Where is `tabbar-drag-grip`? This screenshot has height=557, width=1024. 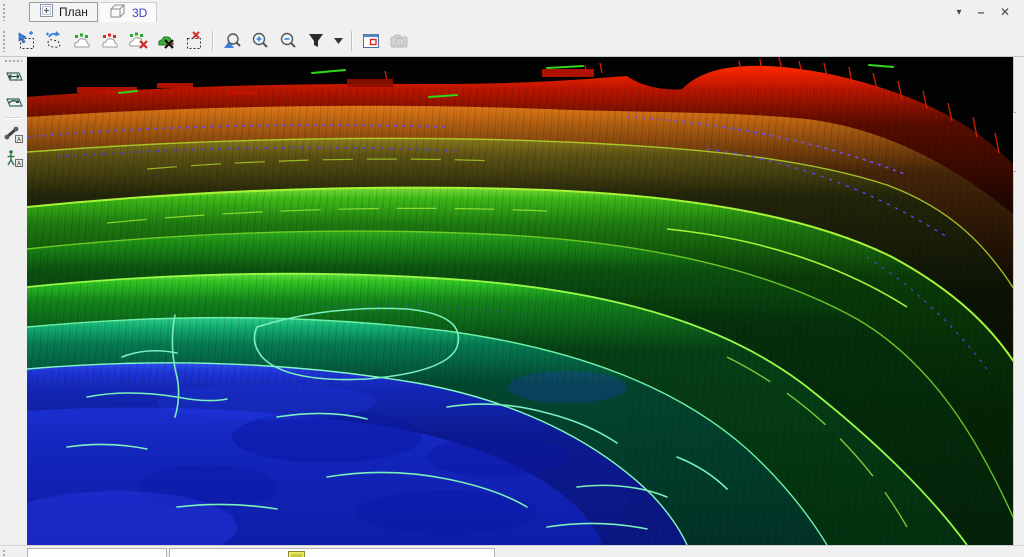
tabbar-drag-grip is located at coordinates (4, 12).